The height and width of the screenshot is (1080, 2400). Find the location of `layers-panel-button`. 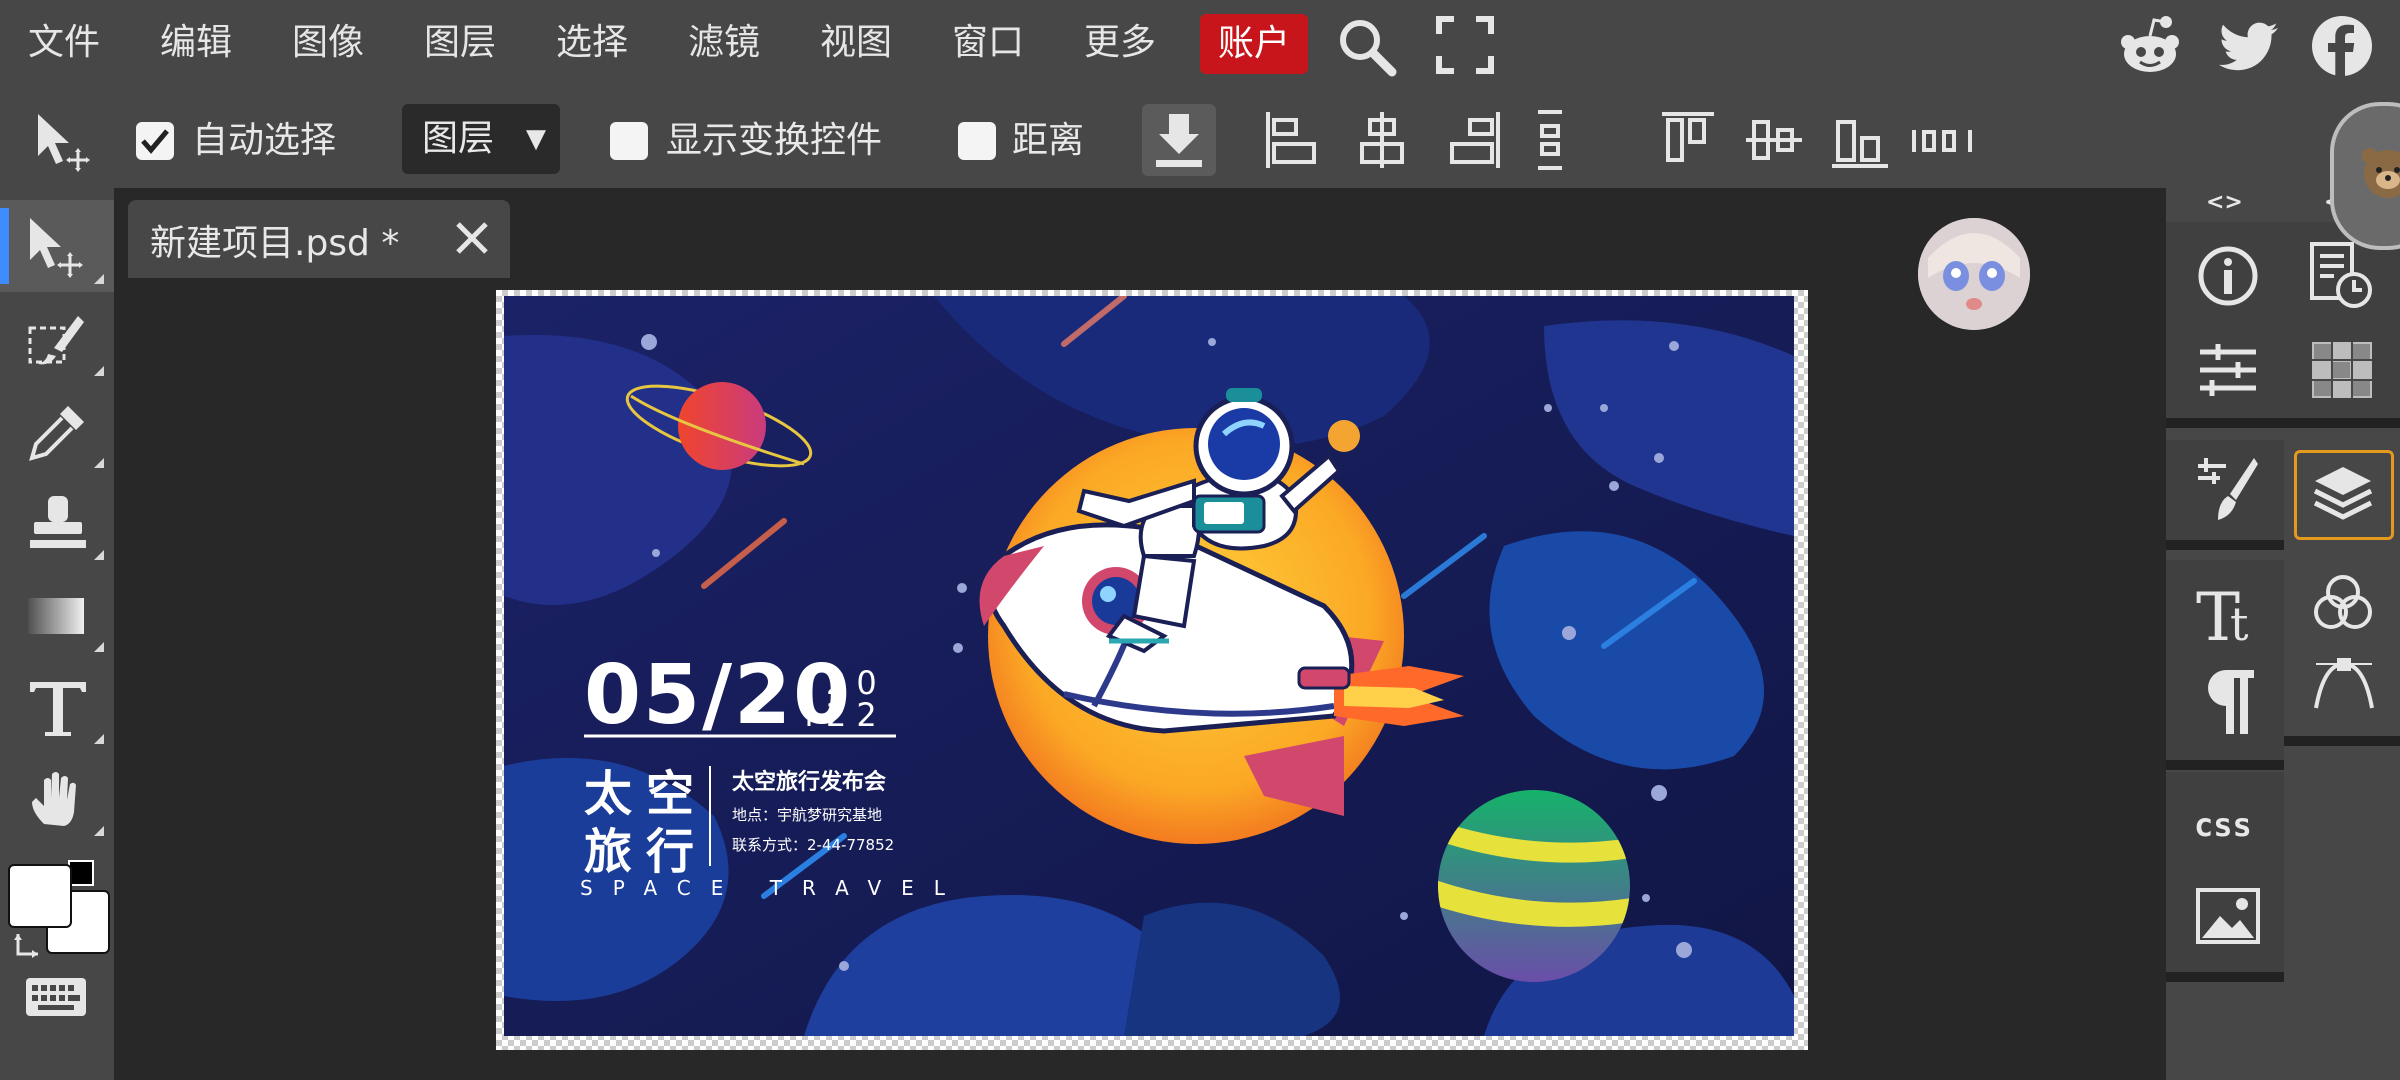

layers-panel-button is located at coordinates (2344, 495).